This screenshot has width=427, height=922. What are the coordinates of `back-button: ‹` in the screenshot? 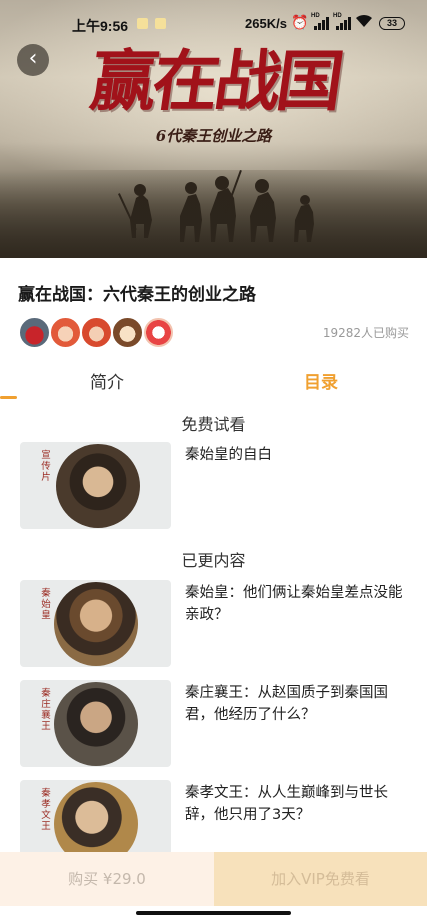 It's located at (33, 60).